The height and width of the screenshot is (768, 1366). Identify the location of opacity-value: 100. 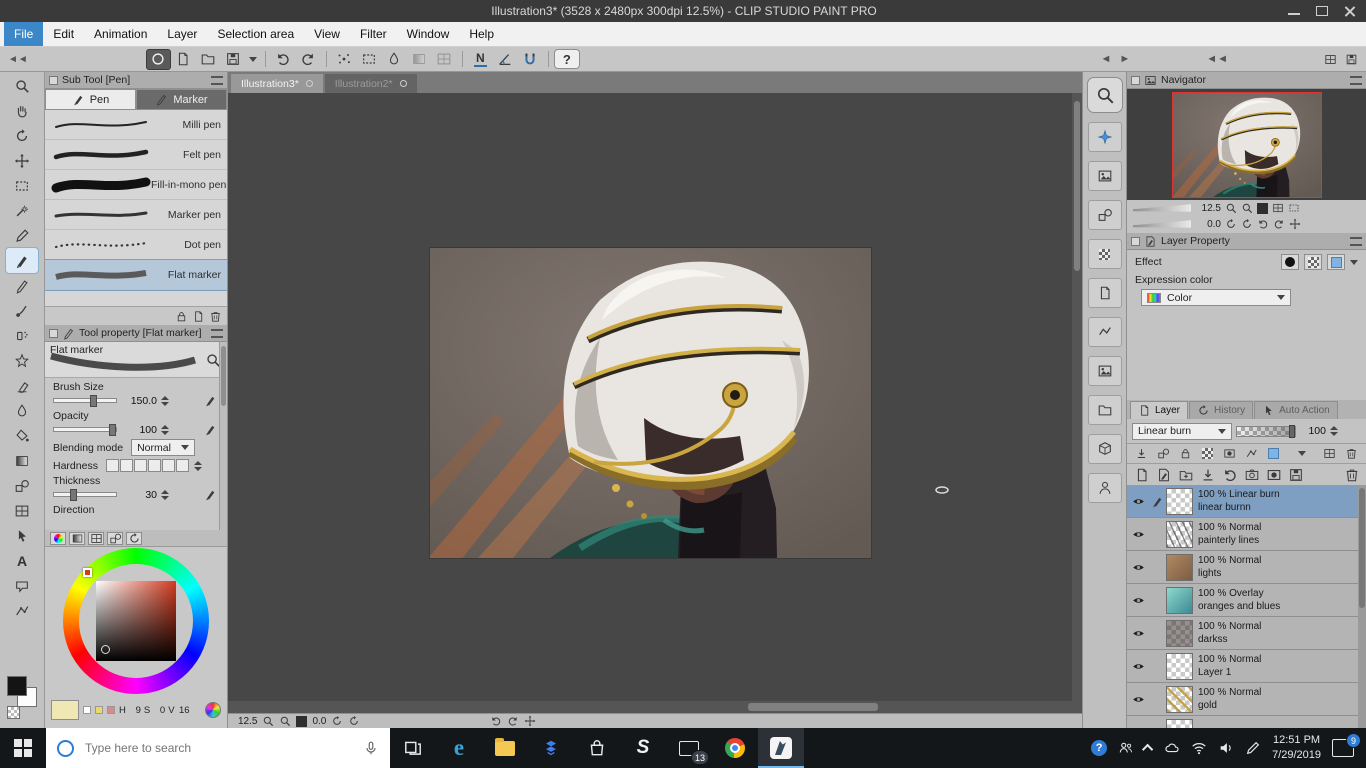
(139, 430).